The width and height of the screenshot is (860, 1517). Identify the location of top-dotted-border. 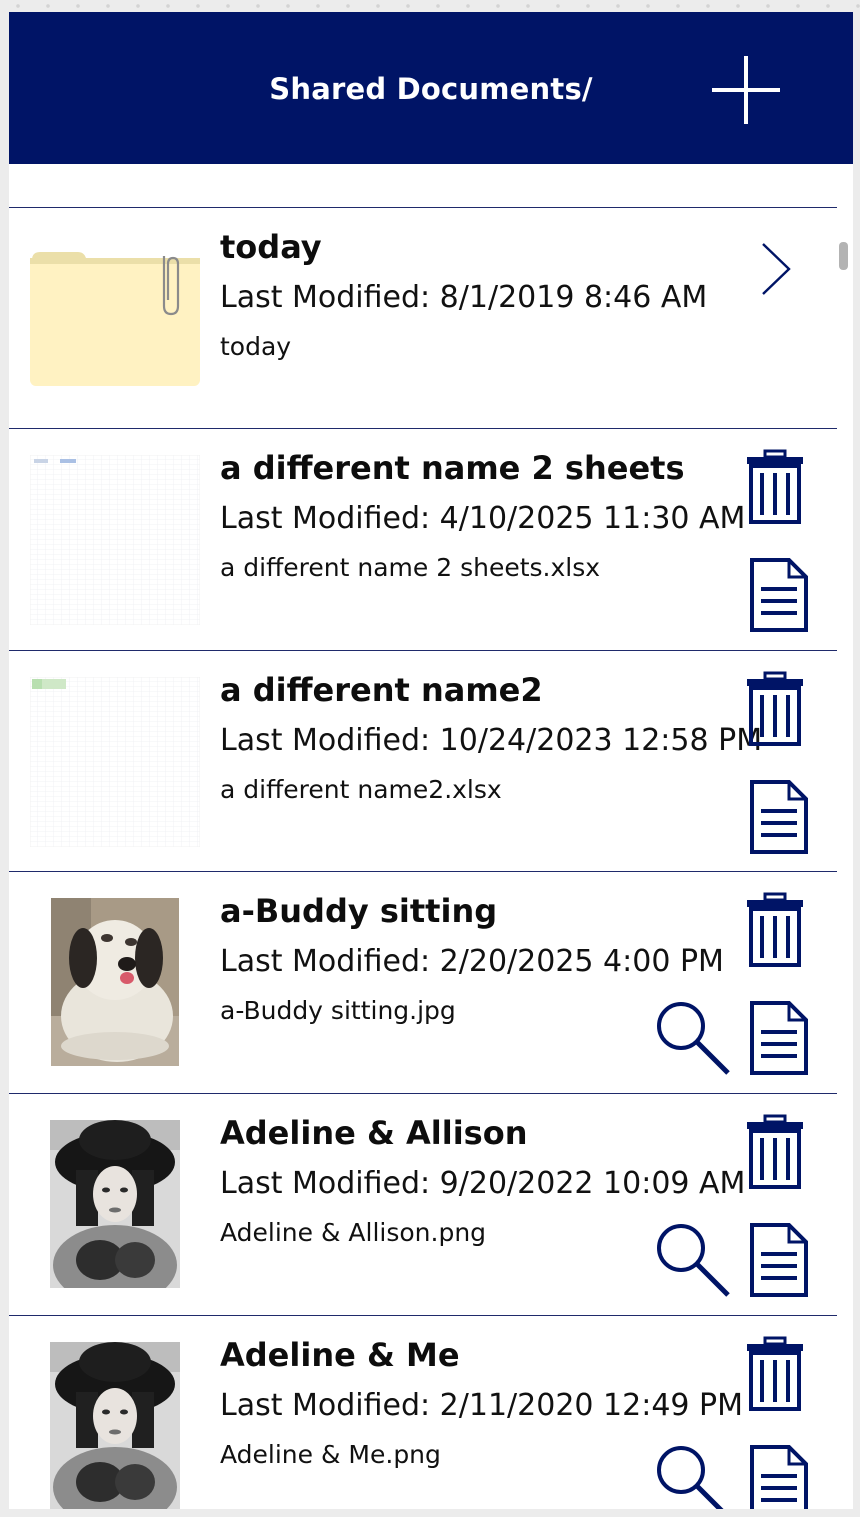
(430, 6).